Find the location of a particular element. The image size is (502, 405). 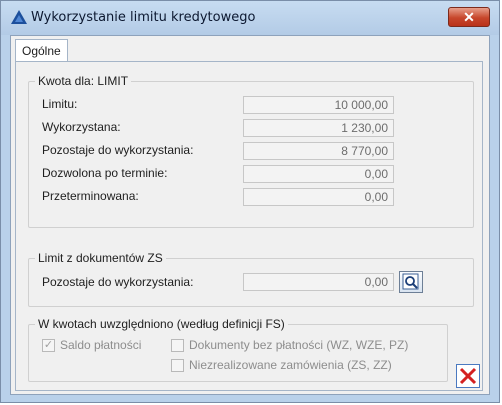

used-label: Wykorzystana: is located at coordinates (81, 127).